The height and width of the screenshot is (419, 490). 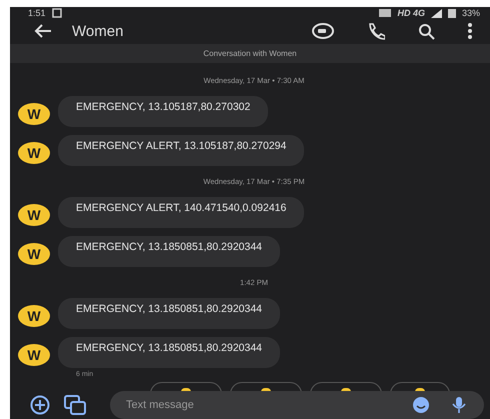 I want to click on status-time: 1:51, so click(x=37, y=13).